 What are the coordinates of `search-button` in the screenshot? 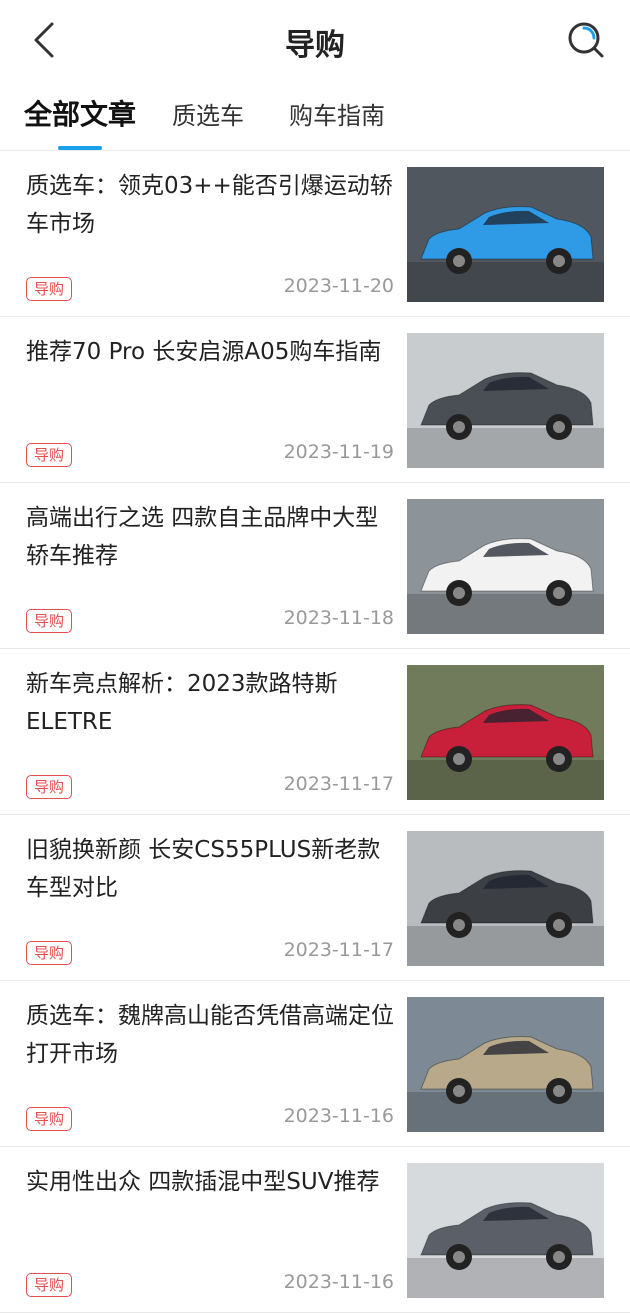 It's located at (586, 40).